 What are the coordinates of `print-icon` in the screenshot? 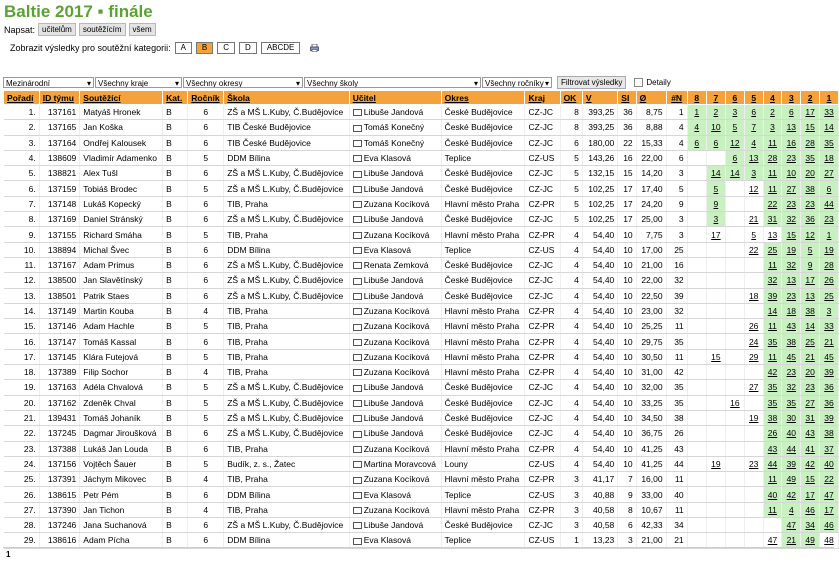 It's located at (315, 48).